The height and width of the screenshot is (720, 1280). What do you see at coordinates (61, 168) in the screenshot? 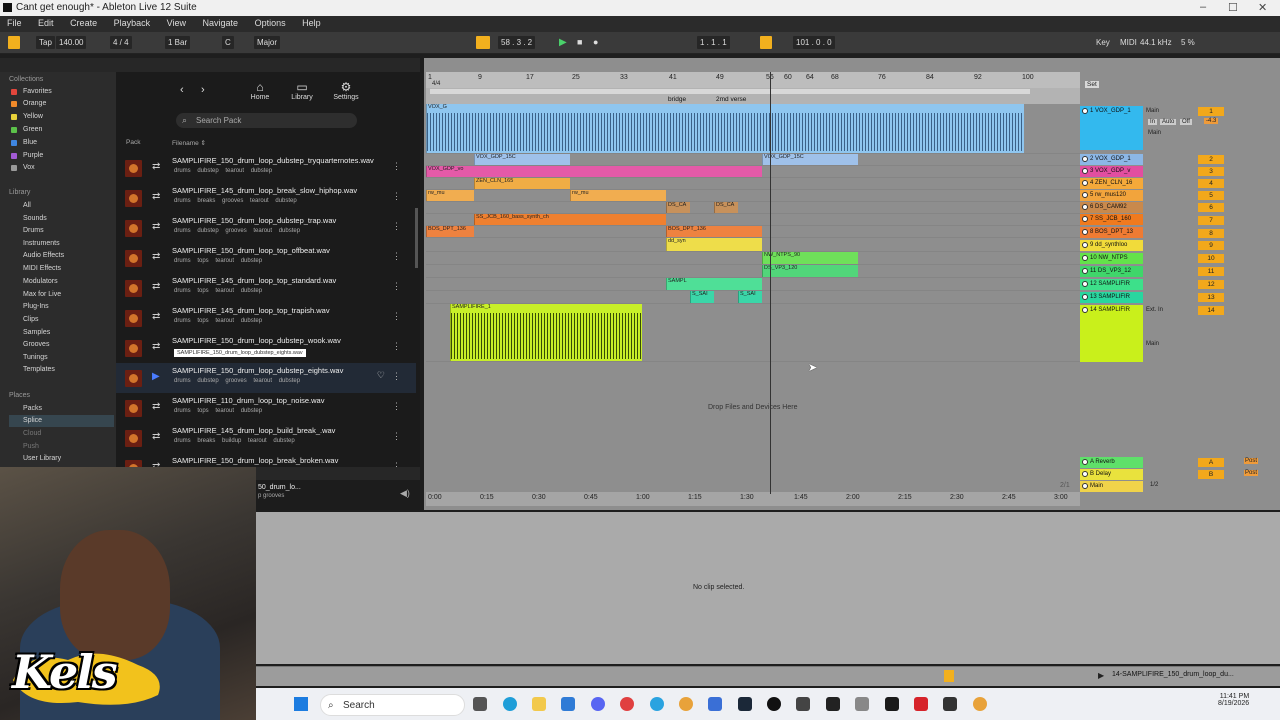
I see `collection-vox: Vox` at bounding box center [61, 168].